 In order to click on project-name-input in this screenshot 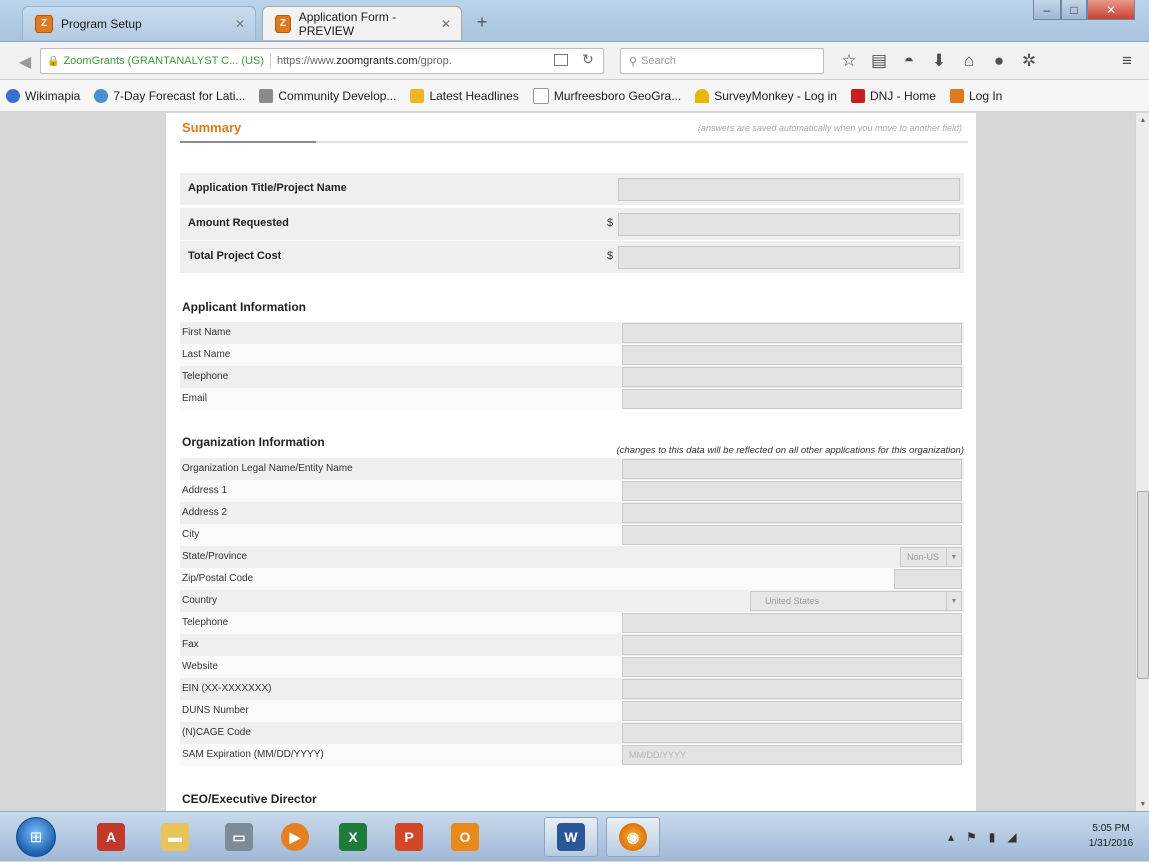, I will do `click(789, 189)`.